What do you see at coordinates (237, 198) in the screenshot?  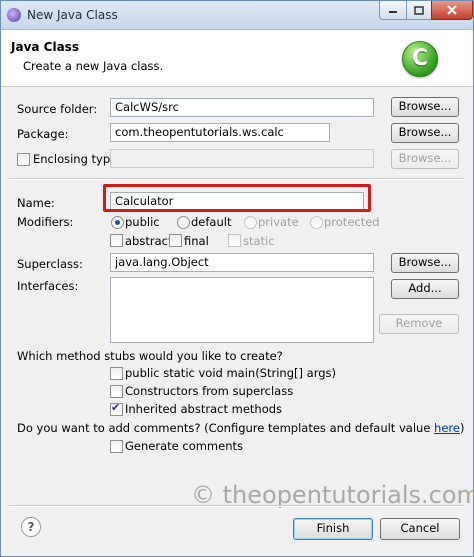 I see `name-highlight-box` at bounding box center [237, 198].